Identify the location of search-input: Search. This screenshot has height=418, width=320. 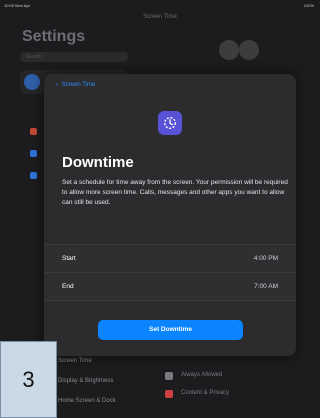
(74, 57).